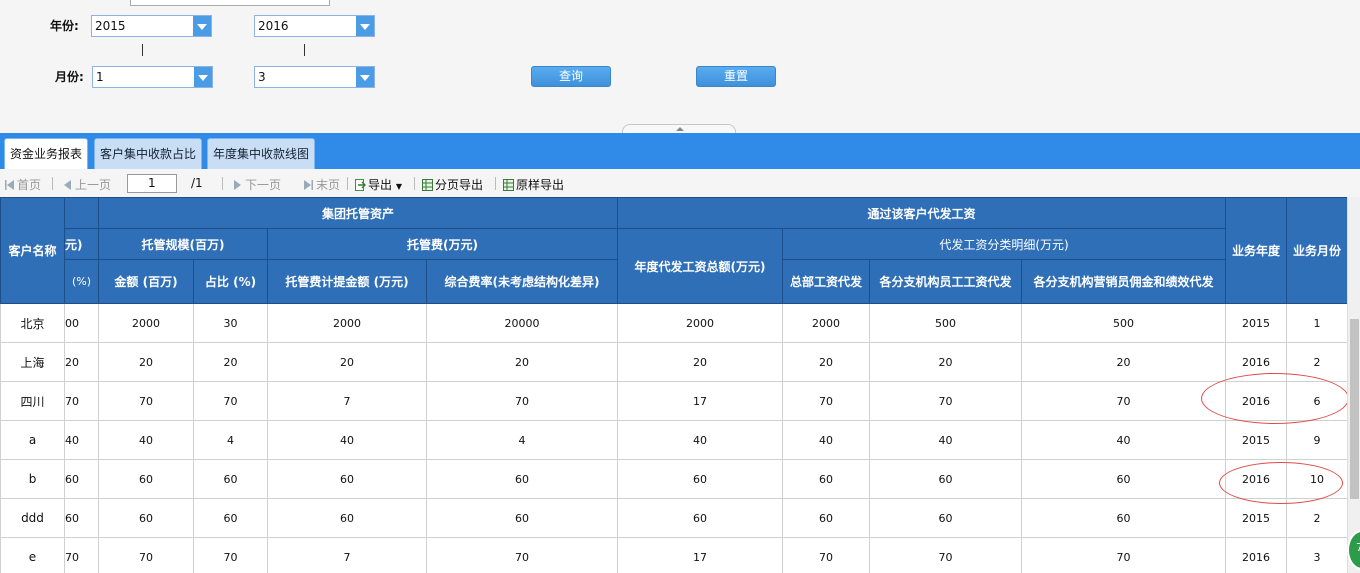 The width and height of the screenshot is (1360, 573). Describe the element at coordinates (700, 362) in the screenshot. I see `cell-total: 20` at that location.